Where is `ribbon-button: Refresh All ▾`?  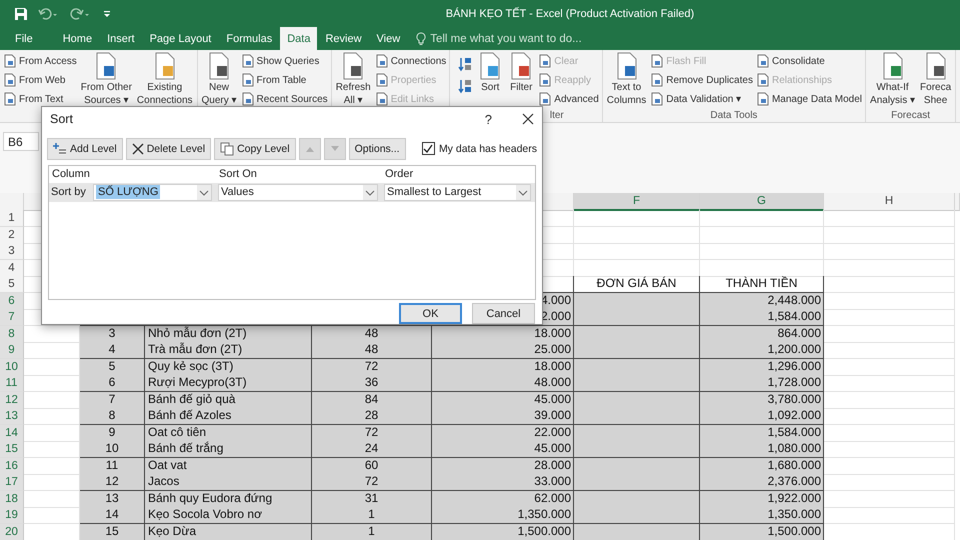
ribbon-button: Refresh All ▾ is located at coordinates (353, 79).